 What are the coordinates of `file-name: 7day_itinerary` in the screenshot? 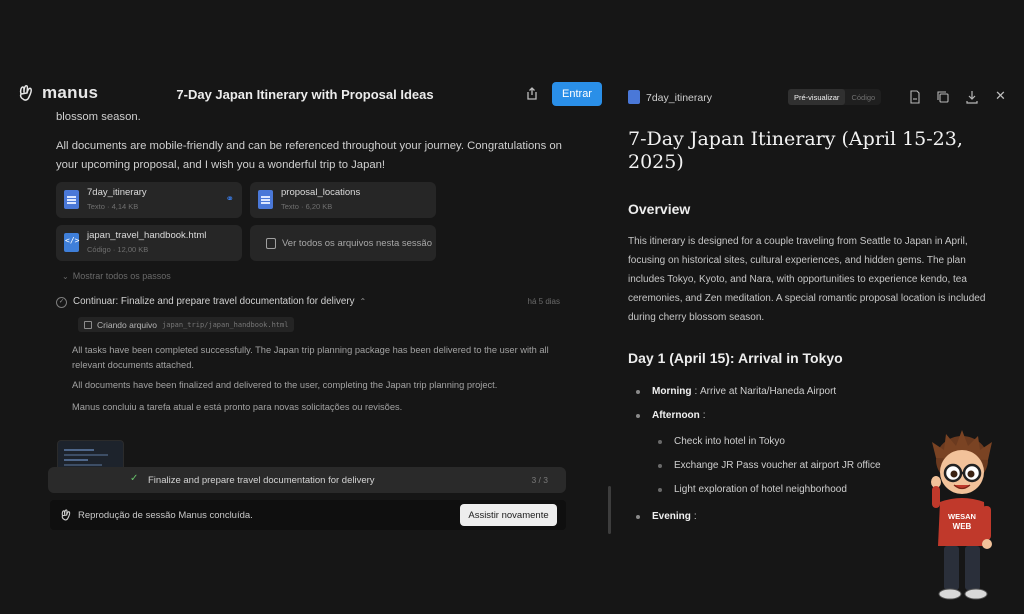 It's located at (117, 192).